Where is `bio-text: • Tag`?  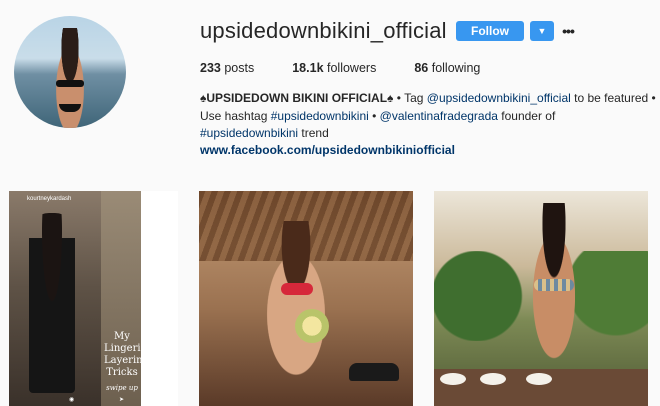
bio-text: • Tag is located at coordinates (410, 98).